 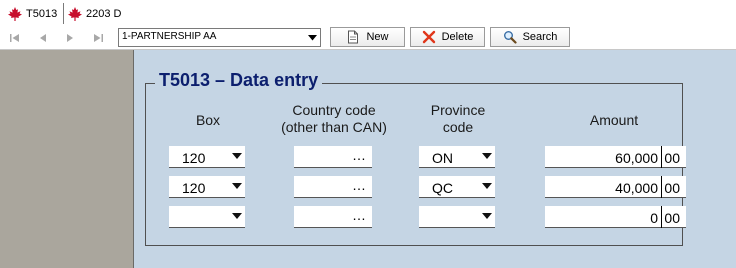 I want to click on tab-t5013: T5013, so click(x=32, y=14).